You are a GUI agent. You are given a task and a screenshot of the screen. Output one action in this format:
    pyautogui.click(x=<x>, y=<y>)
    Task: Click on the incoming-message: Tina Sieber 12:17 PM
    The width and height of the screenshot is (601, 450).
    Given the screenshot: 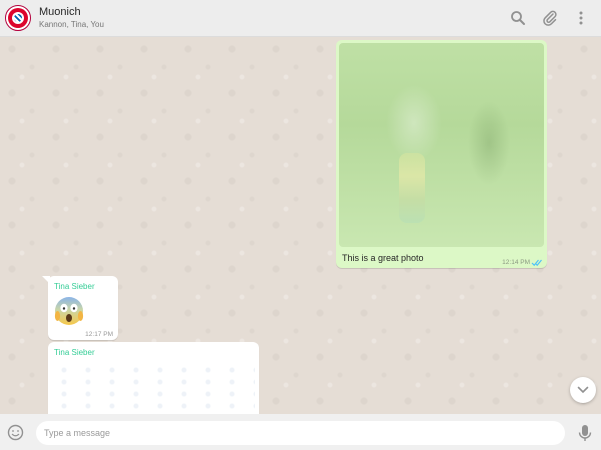 What is the action you would take?
    pyautogui.click(x=80, y=308)
    